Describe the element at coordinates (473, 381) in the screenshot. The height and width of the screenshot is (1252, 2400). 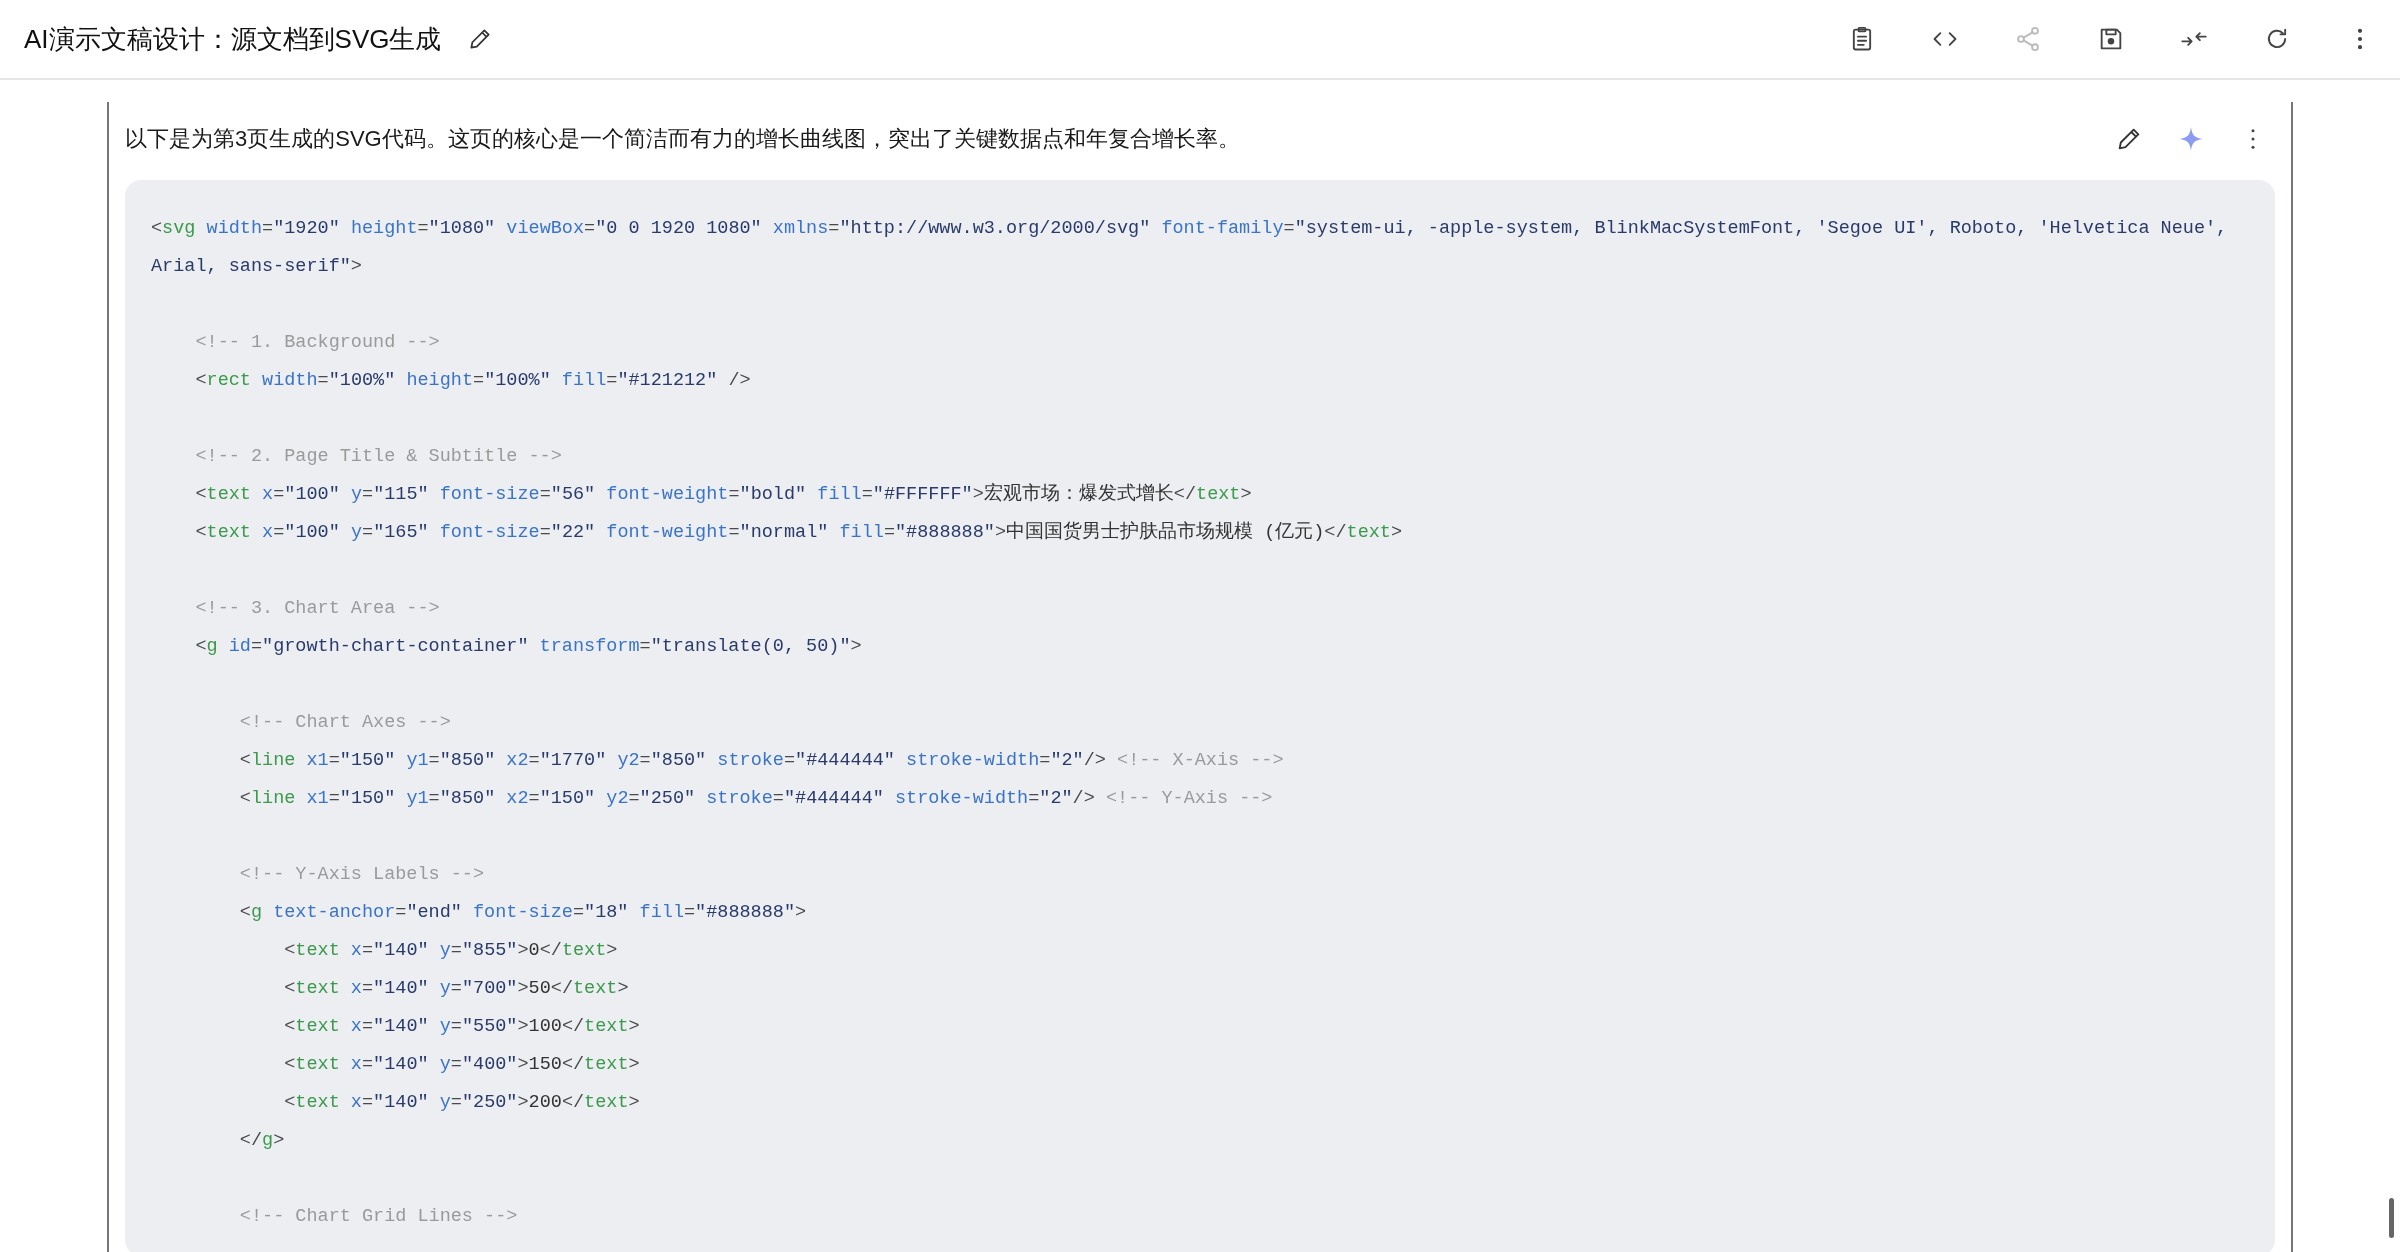
I see `code-line: <rect width="100%" height="100%" fill="#121212" />` at that location.